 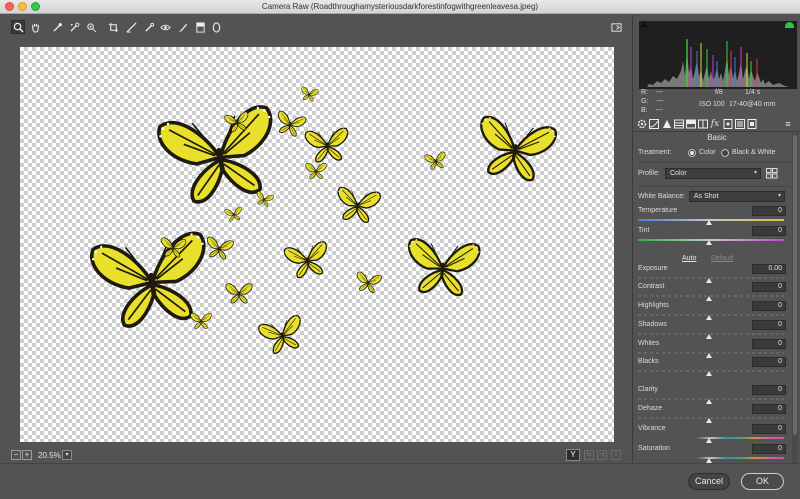 What do you see at coordinates (754, 152) in the screenshot?
I see `treatment-bw-label: Black & White` at bounding box center [754, 152].